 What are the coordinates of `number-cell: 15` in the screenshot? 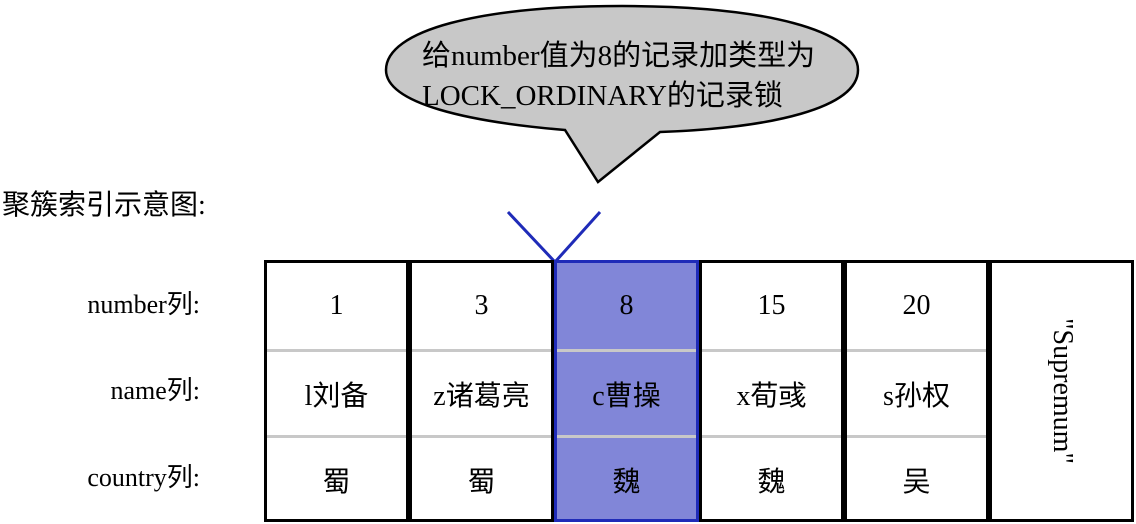 It's located at (771, 305).